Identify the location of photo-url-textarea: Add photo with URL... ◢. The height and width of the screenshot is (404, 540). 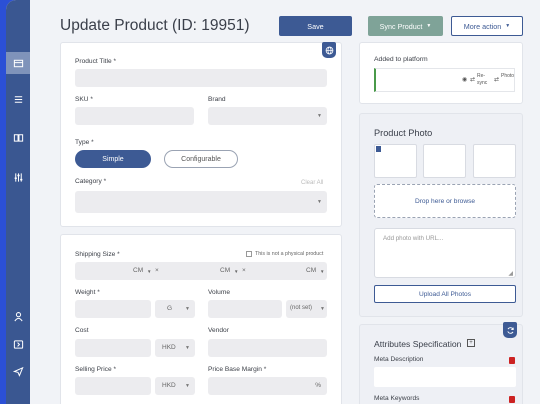
(445, 253).